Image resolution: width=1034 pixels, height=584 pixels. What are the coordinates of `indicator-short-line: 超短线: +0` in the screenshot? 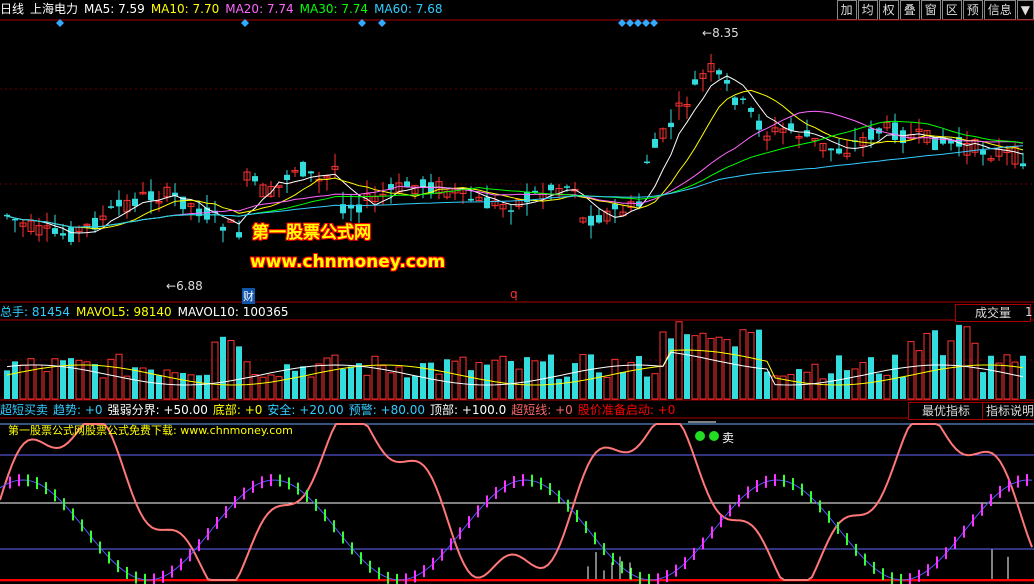 It's located at (542, 410).